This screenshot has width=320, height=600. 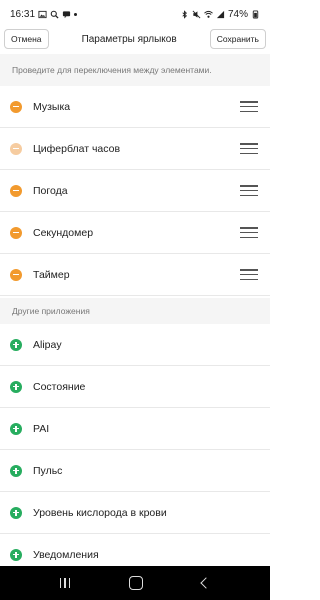 I want to click on dot-icon, so click(x=76, y=14).